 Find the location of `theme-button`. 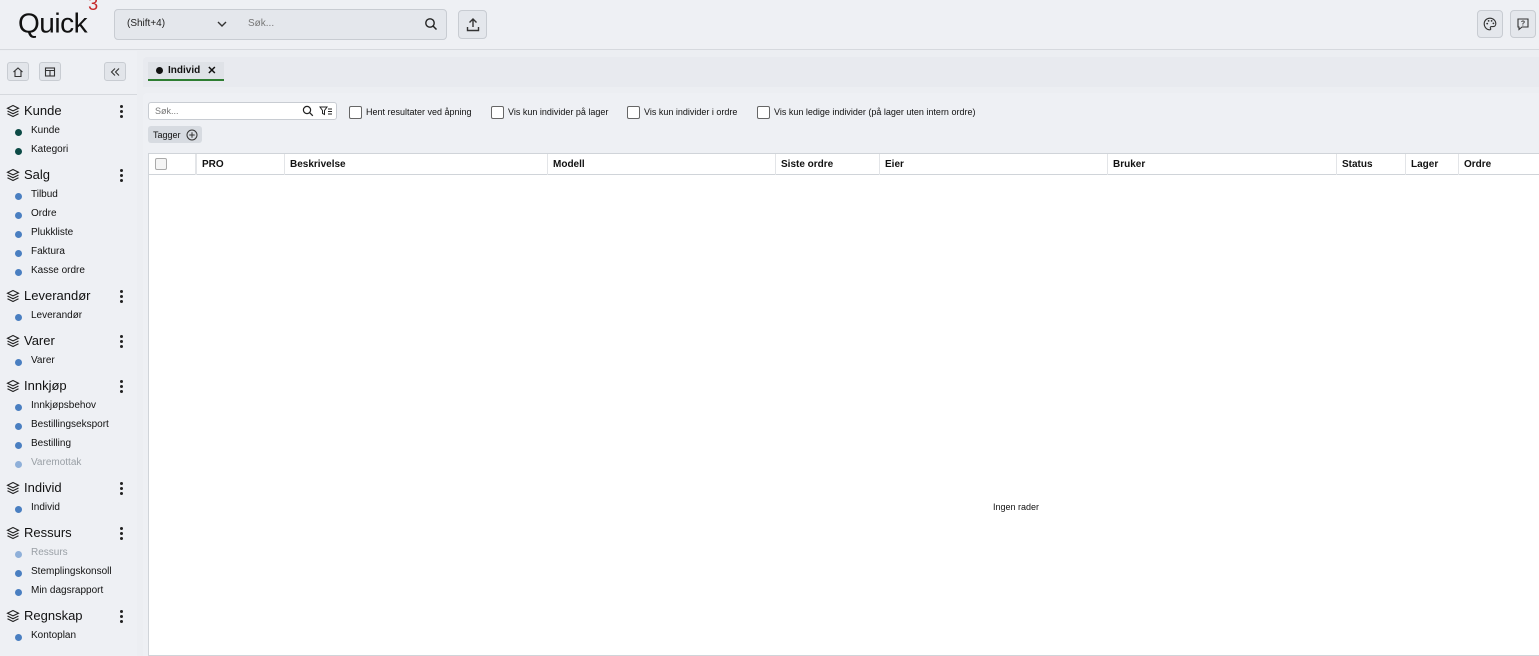

theme-button is located at coordinates (1490, 24).